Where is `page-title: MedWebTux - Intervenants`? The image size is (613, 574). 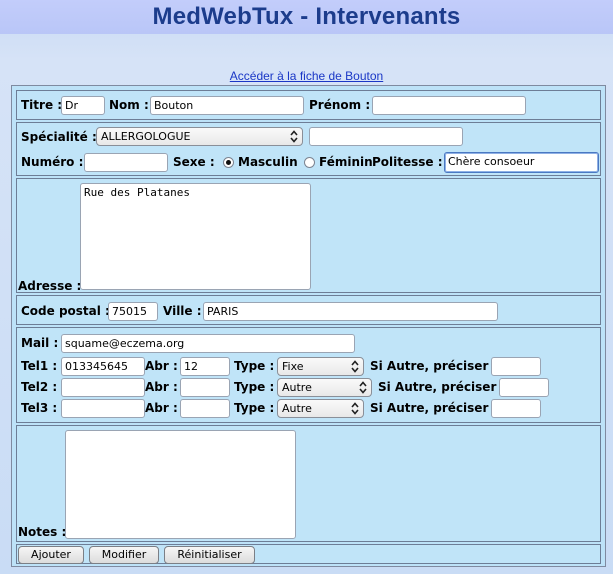
page-title: MedWebTux - Intervenants is located at coordinates (306, 16).